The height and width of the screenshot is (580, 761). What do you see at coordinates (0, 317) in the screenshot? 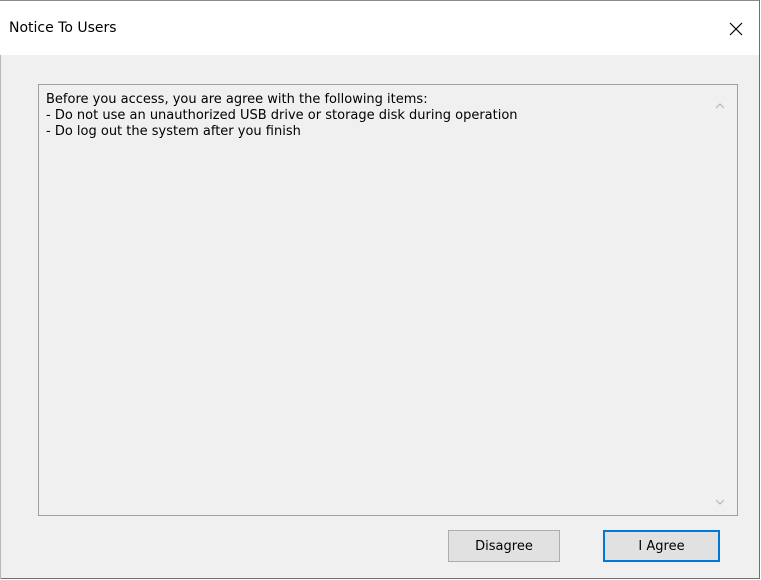
I see `window-edge` at bounding box center [0, 317].